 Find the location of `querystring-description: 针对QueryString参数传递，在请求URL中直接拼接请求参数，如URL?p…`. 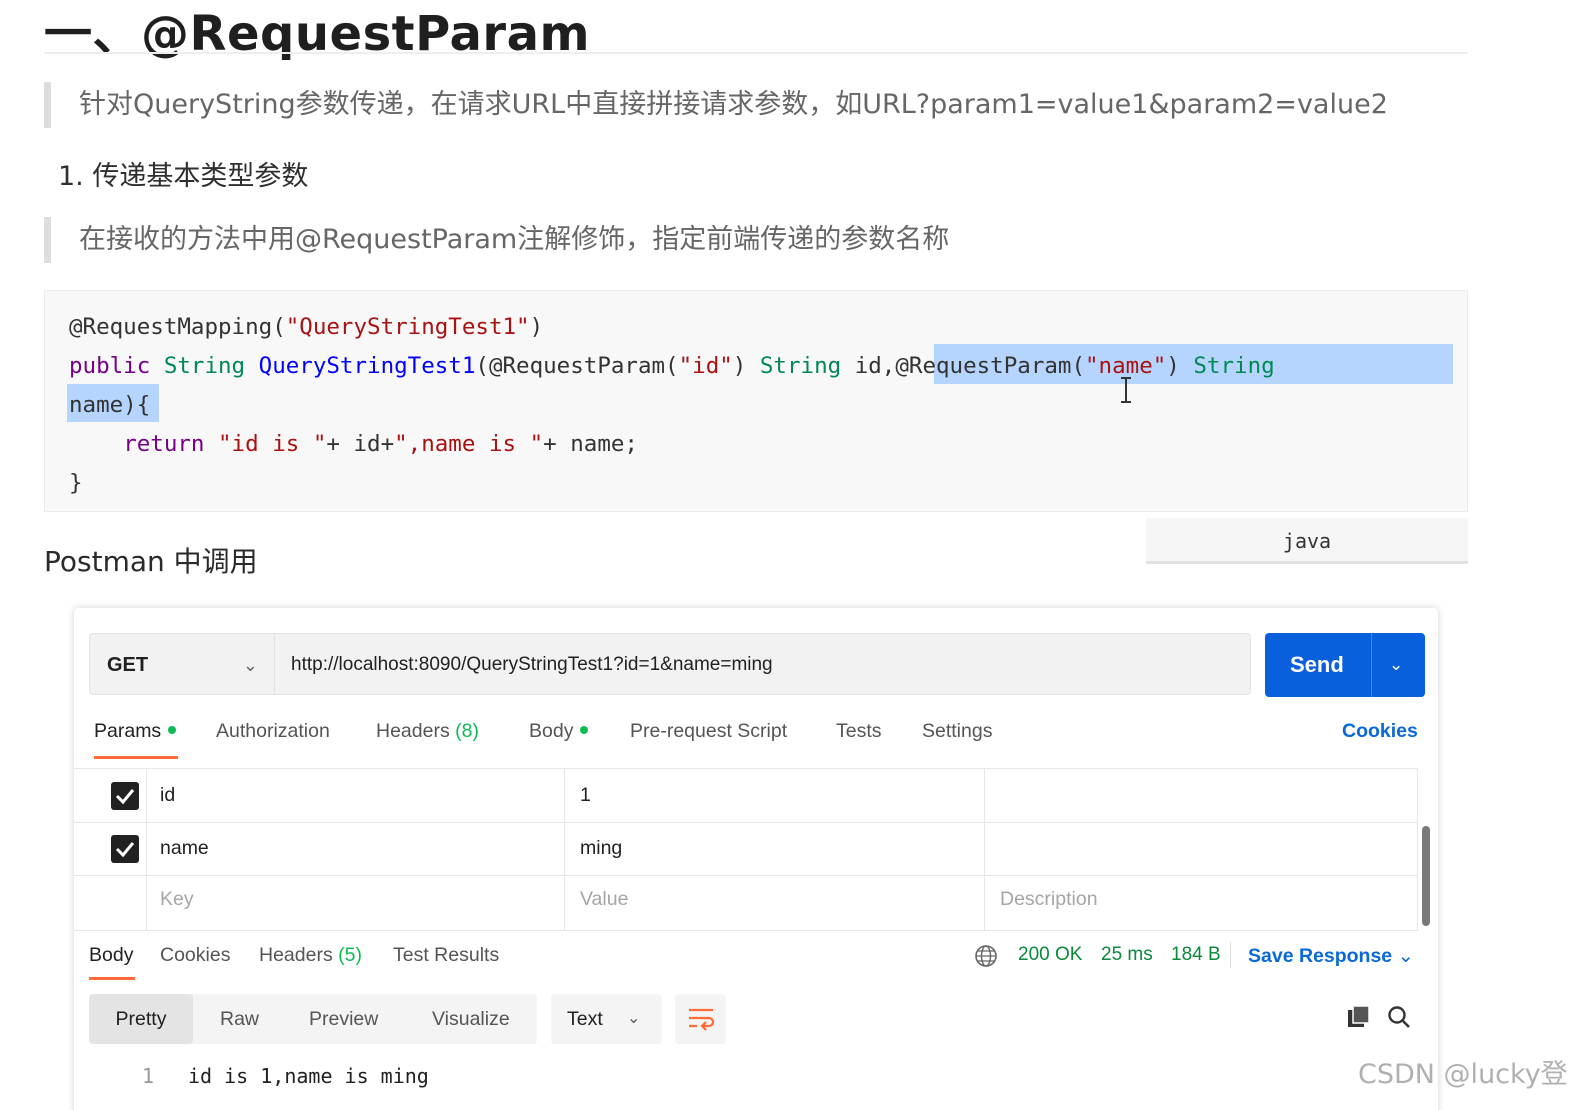

querystring-description: 针对QueryString参数传递，在请求URL中直接拼接请求参数，如URL?p… is located at coordinates (756, 105).